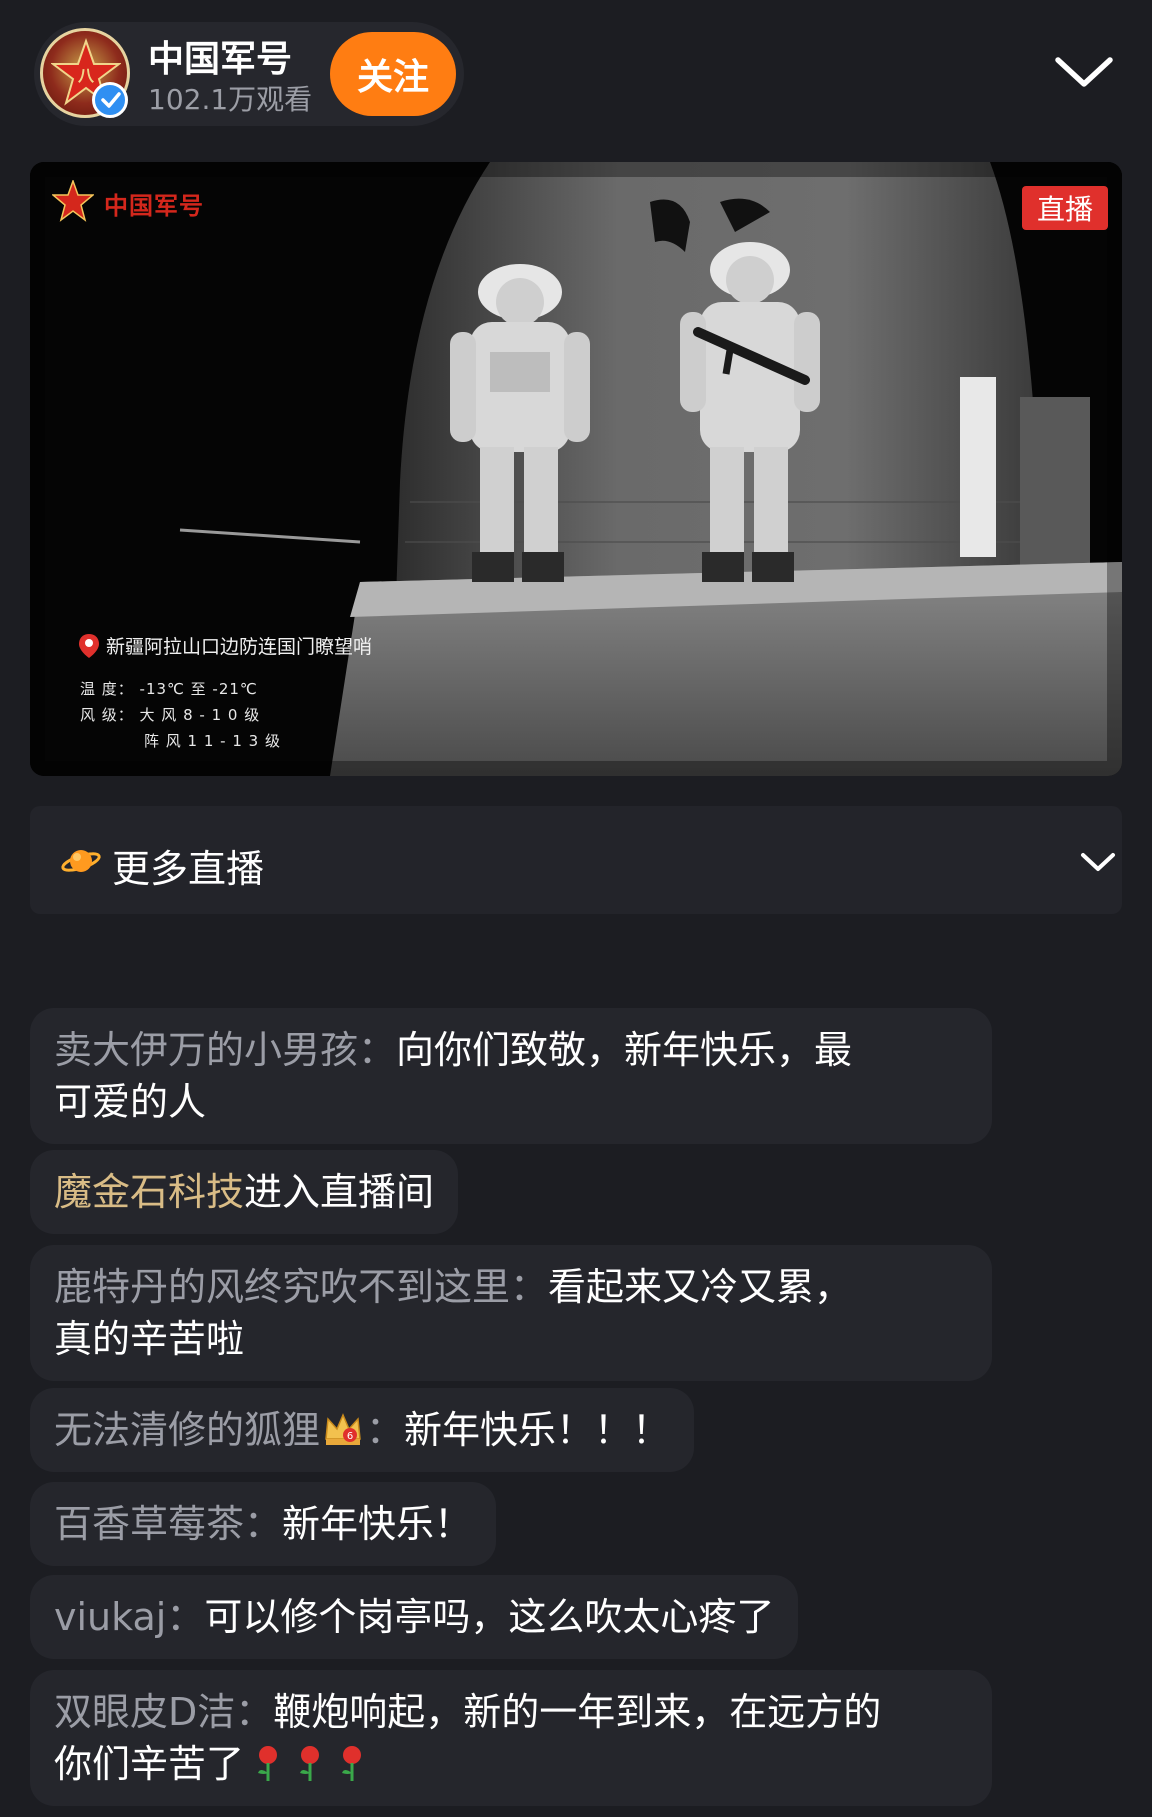 This screenshot has height=1817, width=1152. What do you see at coordinates (576, 860) in the screenshot?
I see `more-live-bar: 更多直播` at bounding box center [576, 860].